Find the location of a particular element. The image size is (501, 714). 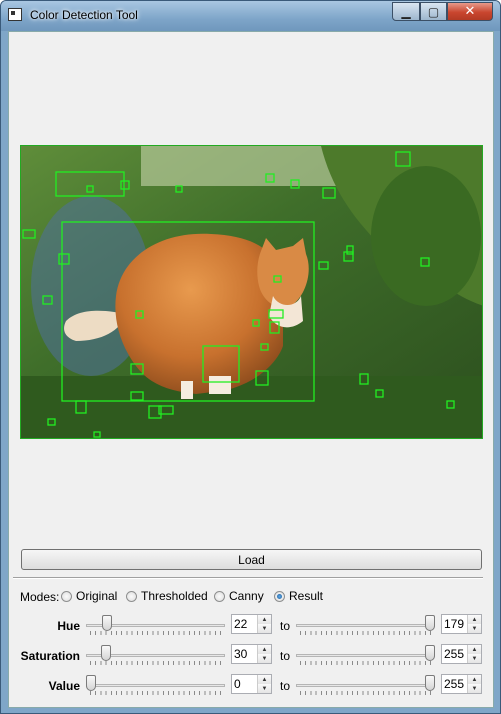

load-button: Load is located at coordinates (251, 559).